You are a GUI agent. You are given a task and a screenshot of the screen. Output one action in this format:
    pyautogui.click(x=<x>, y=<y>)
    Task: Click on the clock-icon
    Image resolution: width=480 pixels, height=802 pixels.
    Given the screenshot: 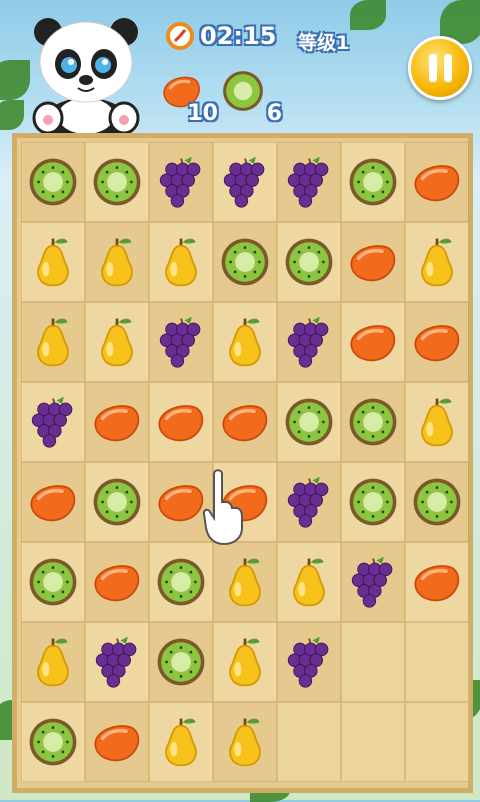 What is the action you would take?
    pyautogui.click(x=180, y=36)
    